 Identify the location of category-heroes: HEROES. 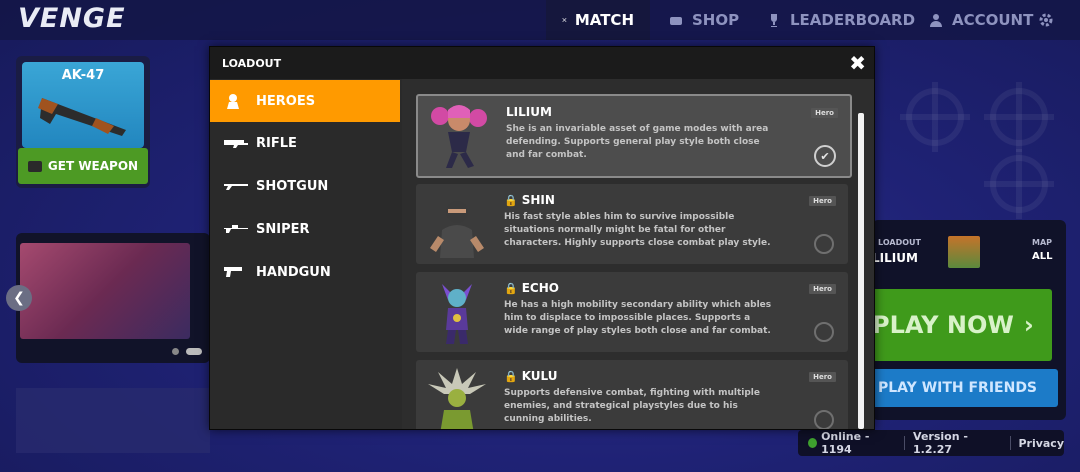
(305, 101).